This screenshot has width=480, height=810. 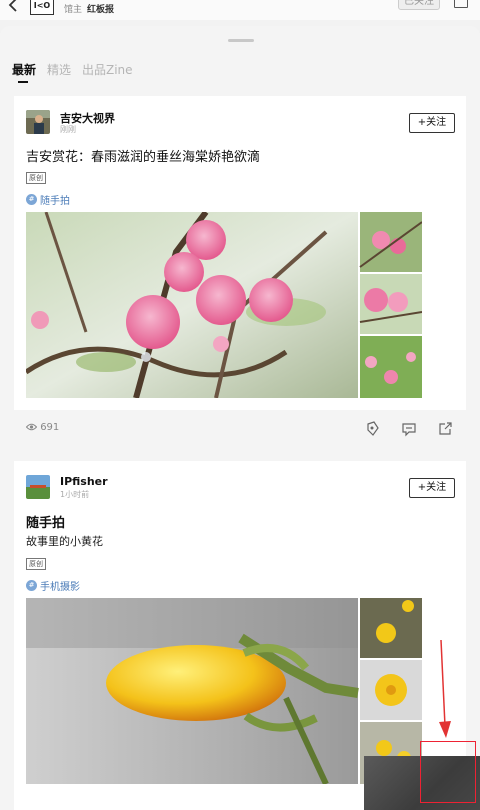 What do you see at coordinates (84, 481) in the screenshot?
I see `author-name: IPfisher` at bounding box center [84, 481].